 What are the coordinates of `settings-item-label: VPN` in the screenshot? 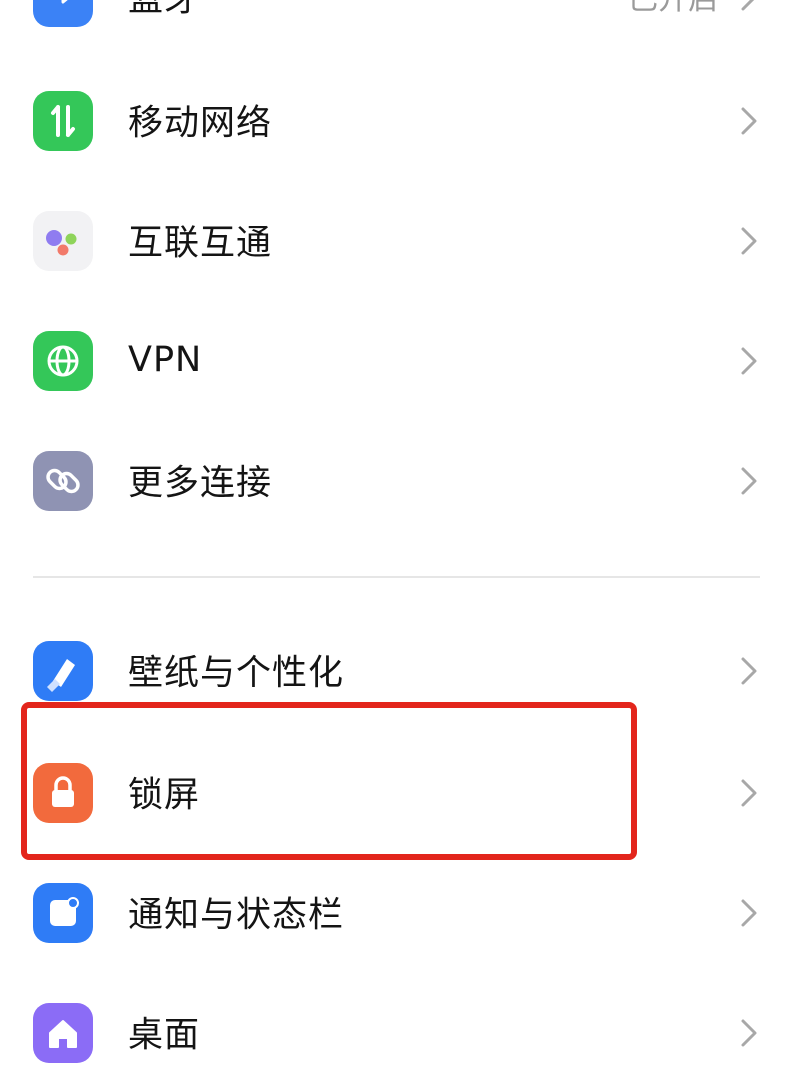 It's located at (165, 360).